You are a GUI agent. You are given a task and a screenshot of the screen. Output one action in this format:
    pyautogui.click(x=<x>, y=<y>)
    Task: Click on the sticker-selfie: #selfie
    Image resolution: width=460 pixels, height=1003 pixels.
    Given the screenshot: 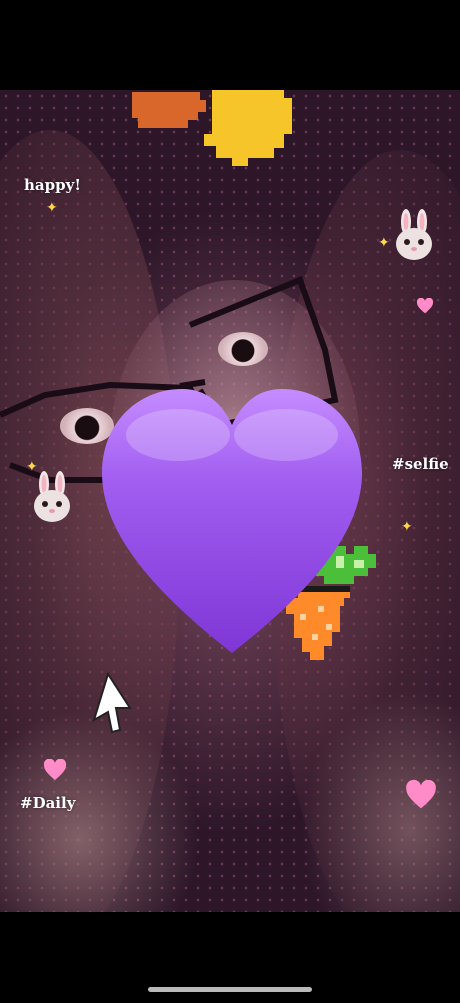 What is the action you would take?
    pyautogui.click(x=420, y=464)
    